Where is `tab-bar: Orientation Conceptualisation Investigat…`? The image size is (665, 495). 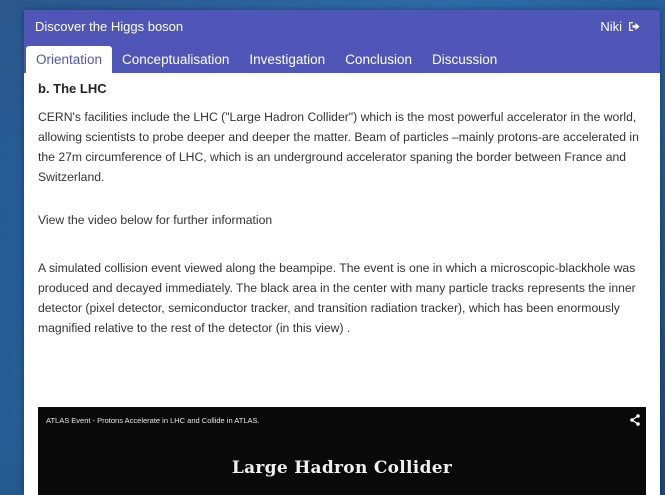
tab-bar: Orientation Conceptualisation Investigat… is located at coordinates (342, 58).